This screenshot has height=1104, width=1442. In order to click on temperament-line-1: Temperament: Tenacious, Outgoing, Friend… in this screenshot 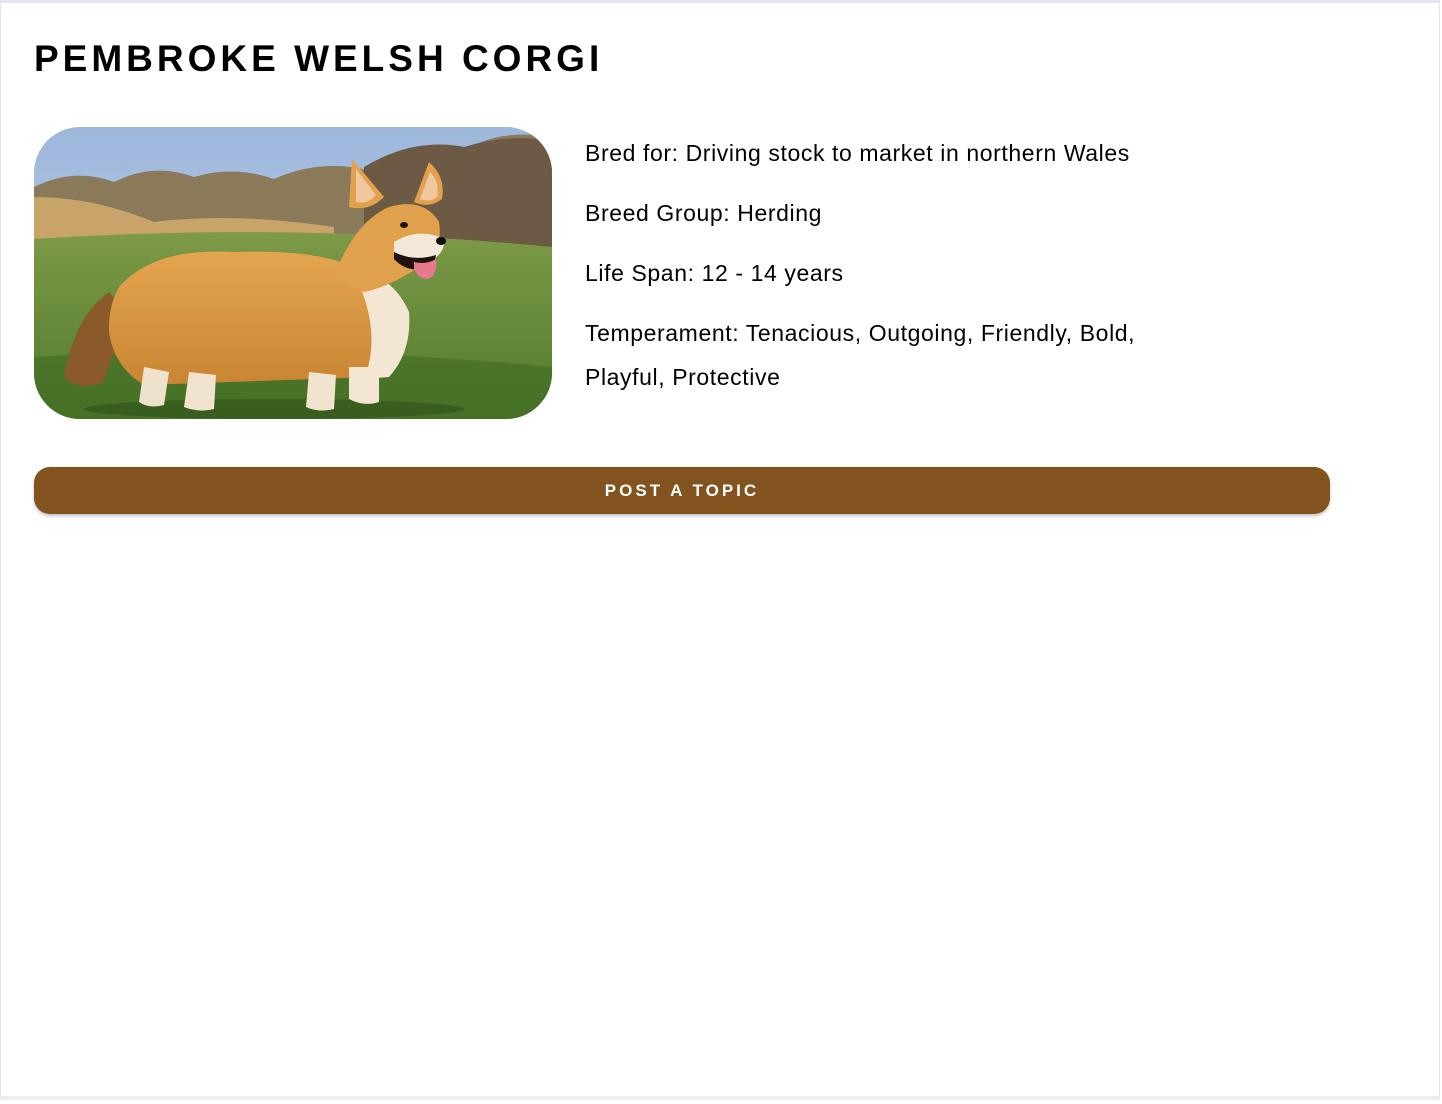, I will do `click(860, 333)`.